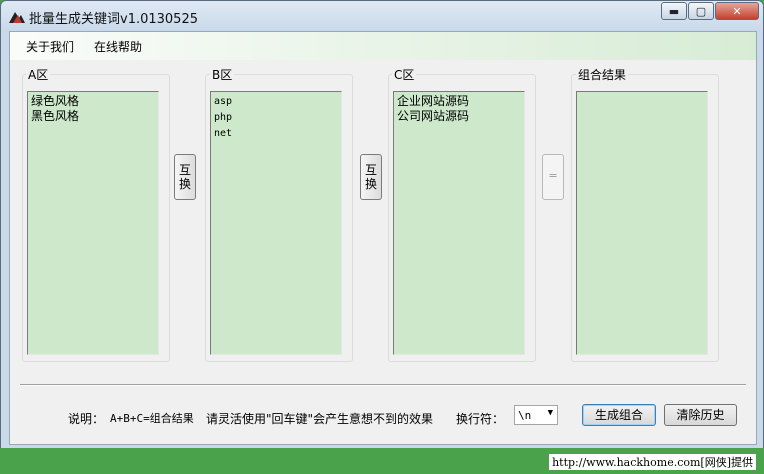  I want to click on clear-history-button: 清除历史, so click(700, 415).